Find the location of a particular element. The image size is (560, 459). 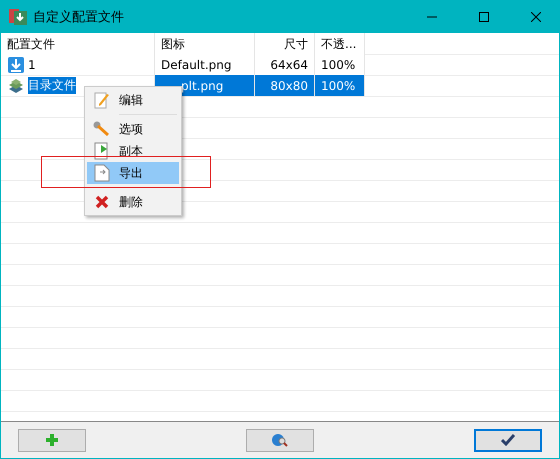

table-cell: 1 is located at coordinates (32, 65).